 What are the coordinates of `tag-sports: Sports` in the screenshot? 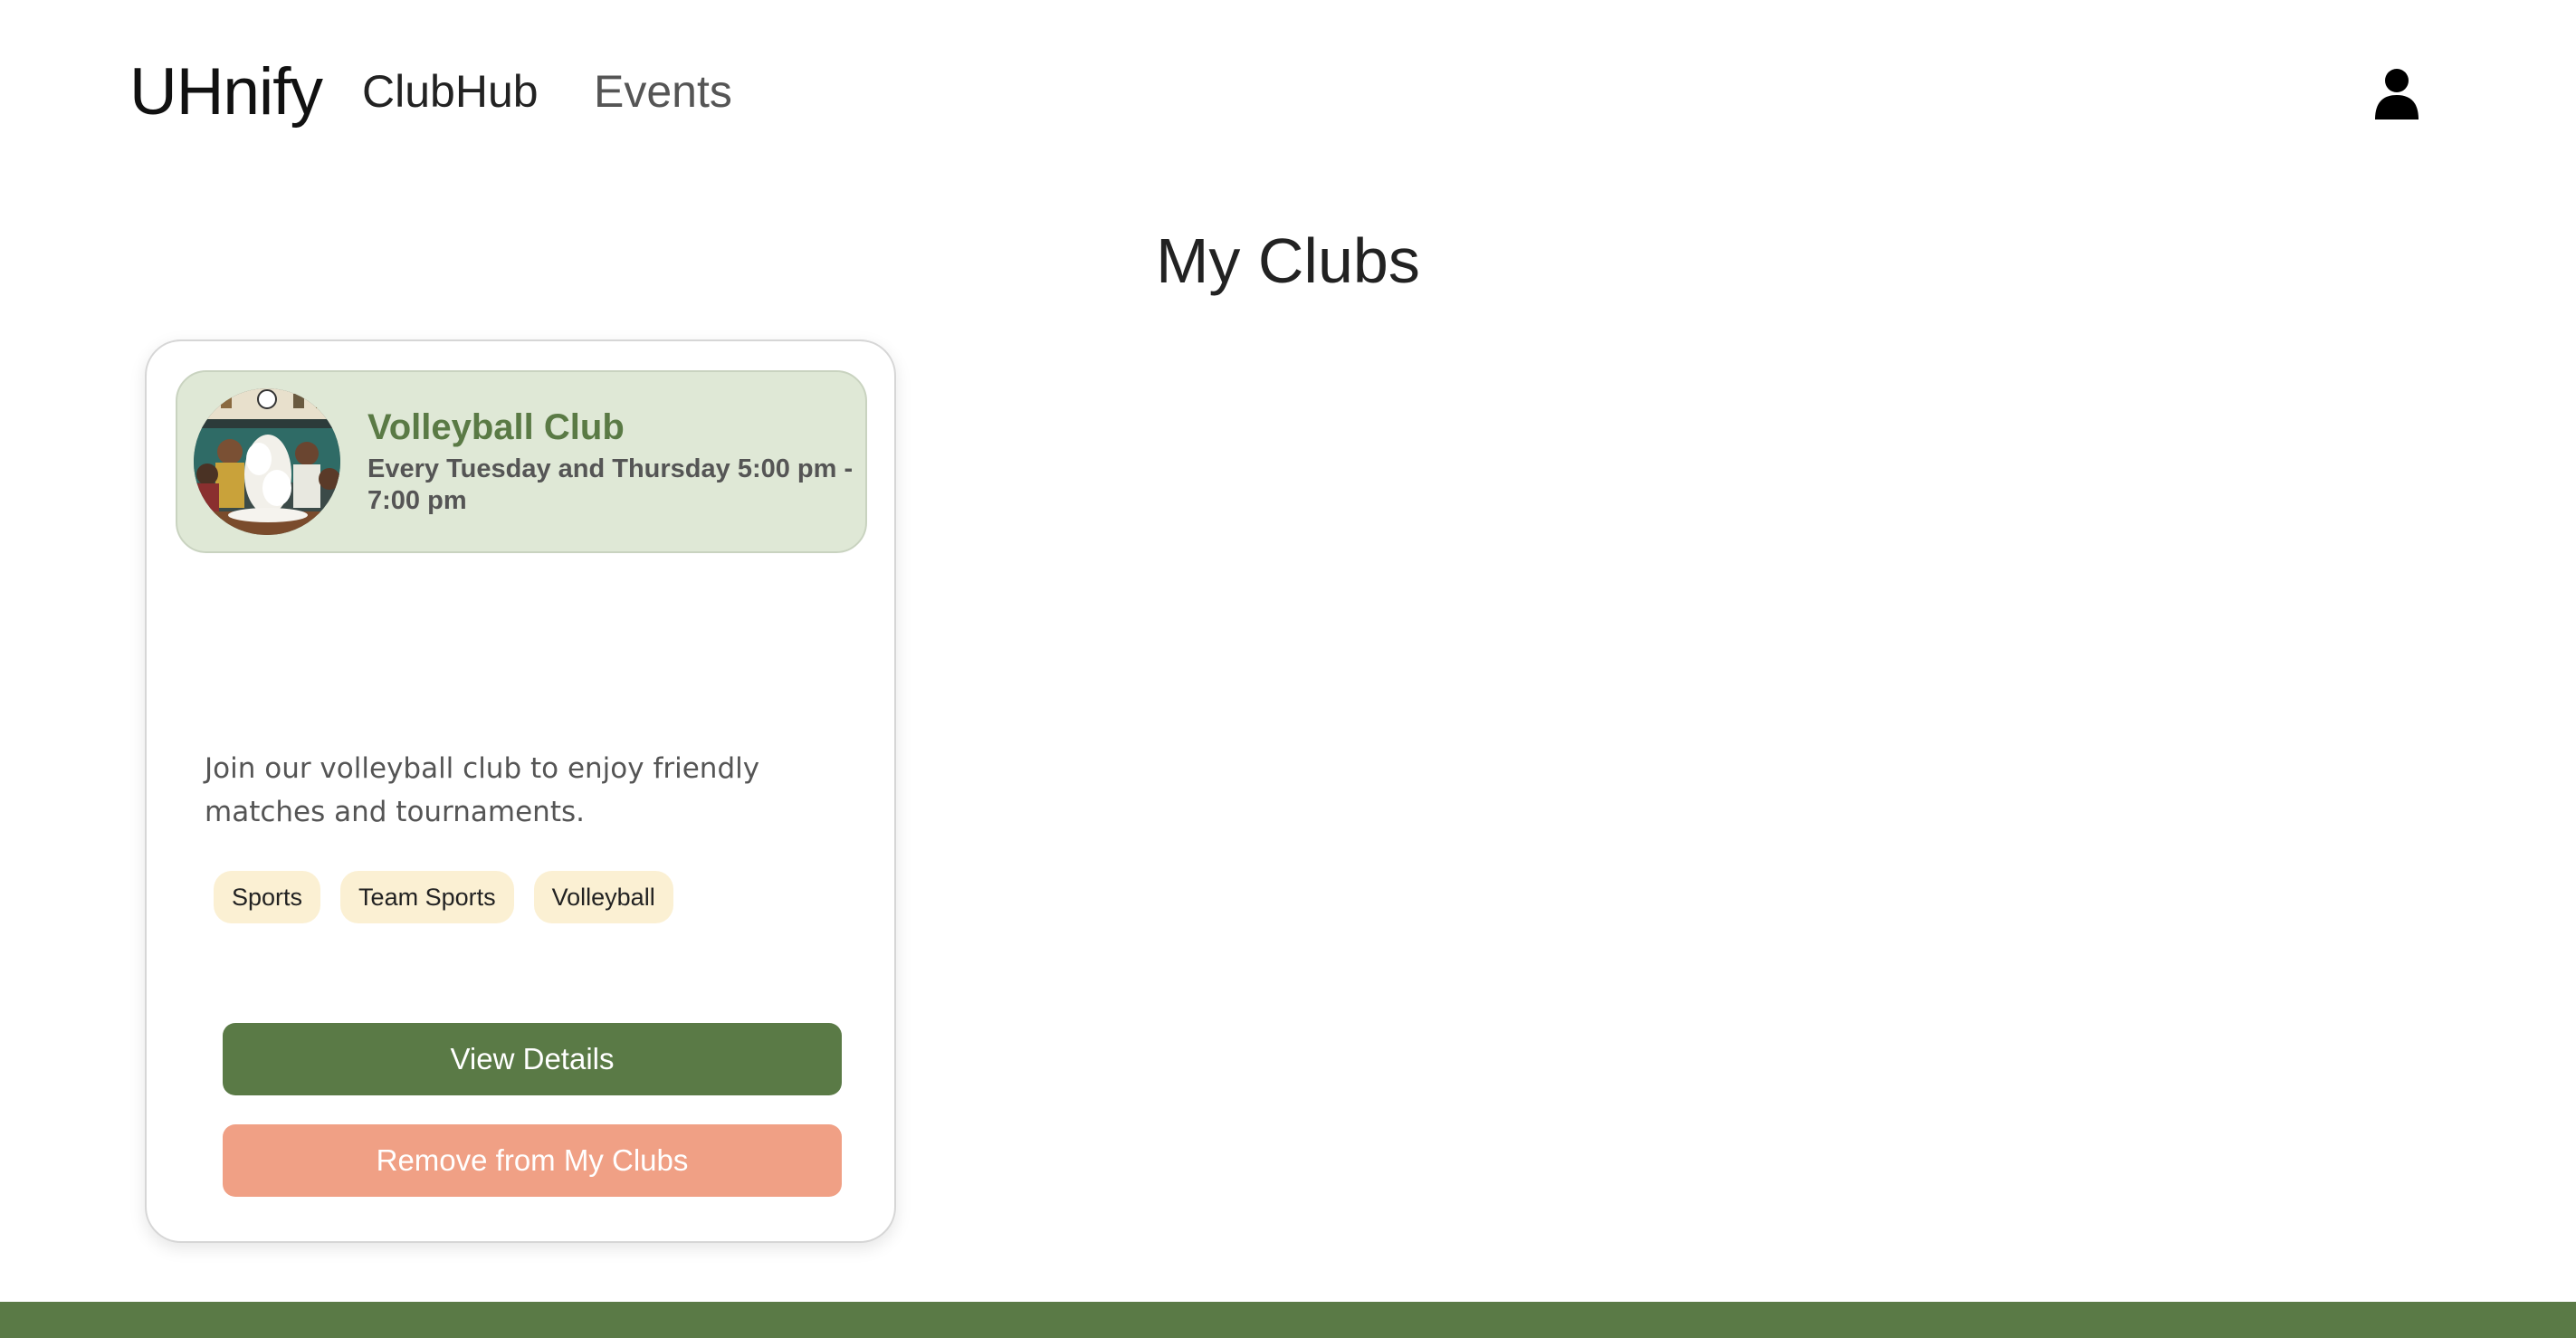 It's located at (268, 897).